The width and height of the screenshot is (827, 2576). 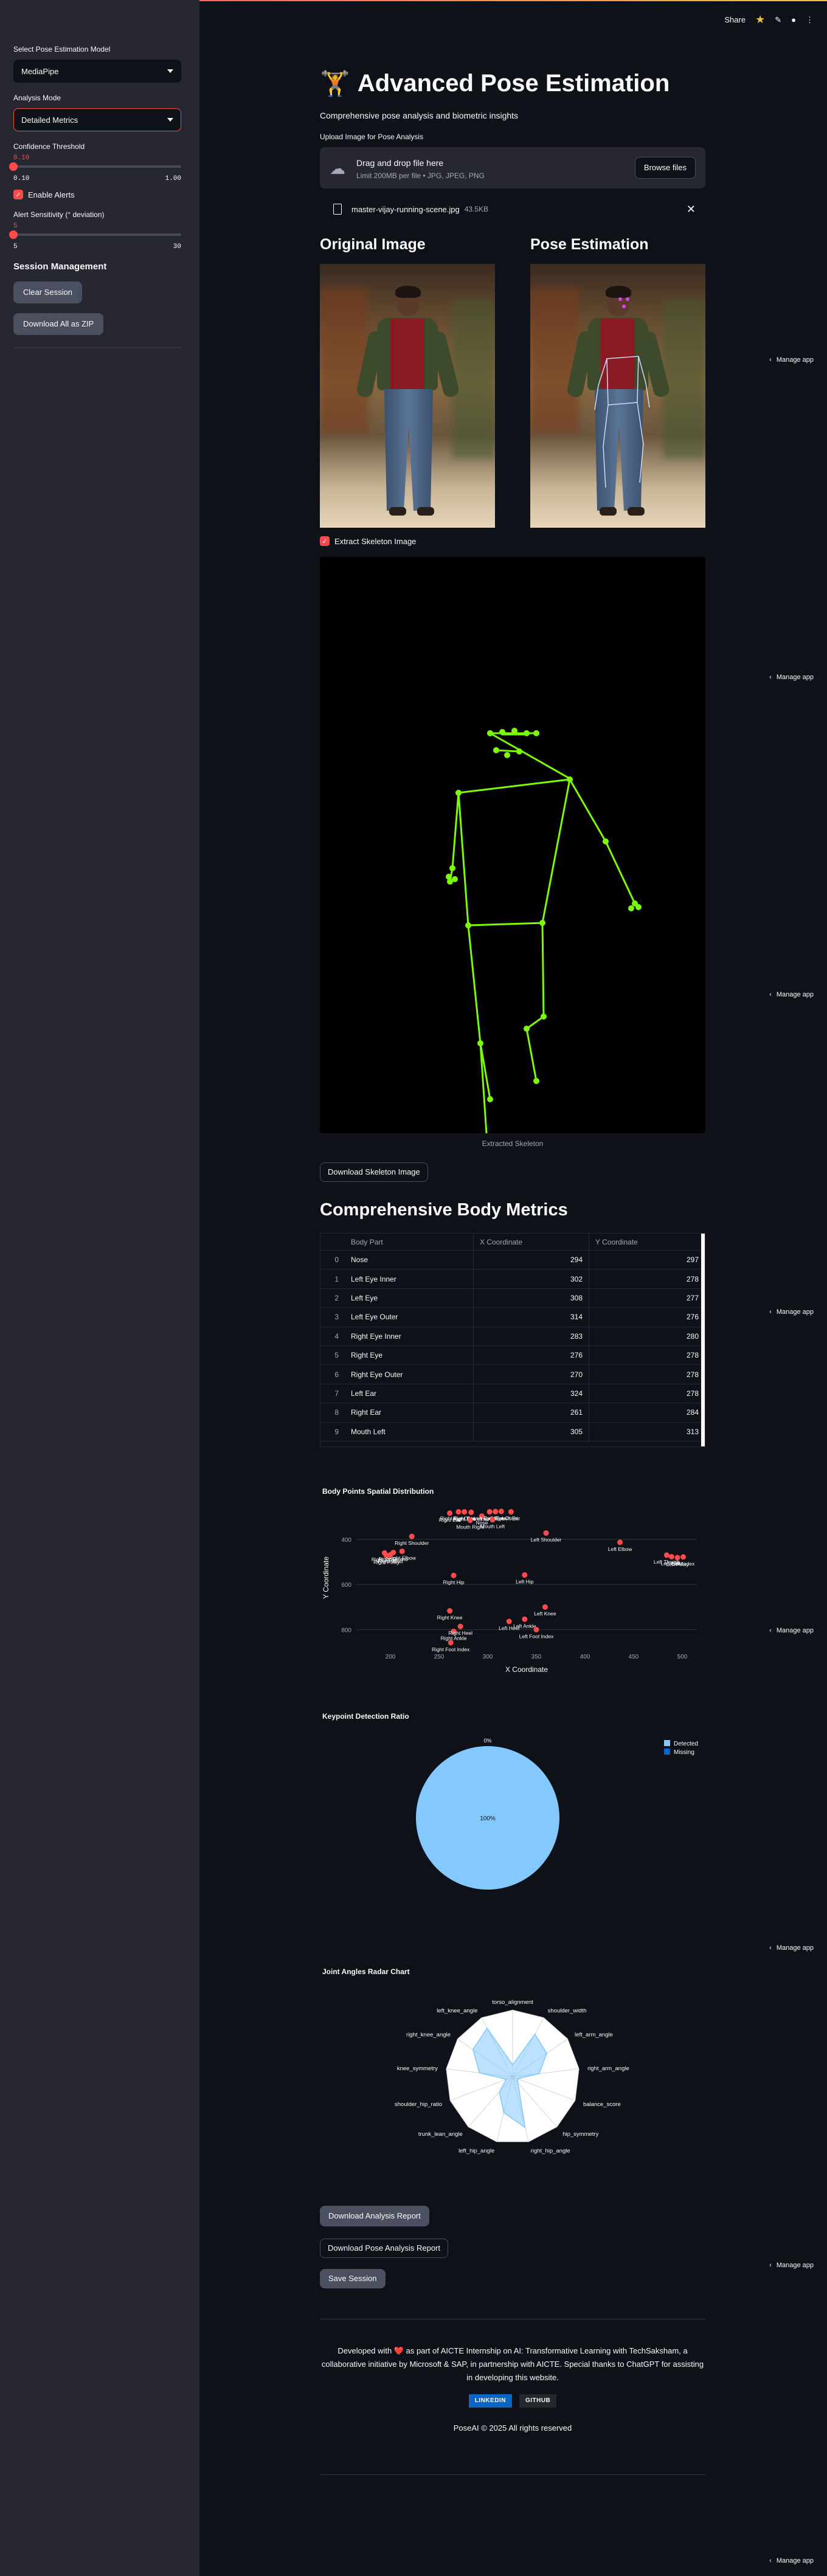 What do you see at coordinates (580, 2134) in the screenshot?
I see `radar-axis-label: hip_symmetry` at bounding box center [580, 2134].